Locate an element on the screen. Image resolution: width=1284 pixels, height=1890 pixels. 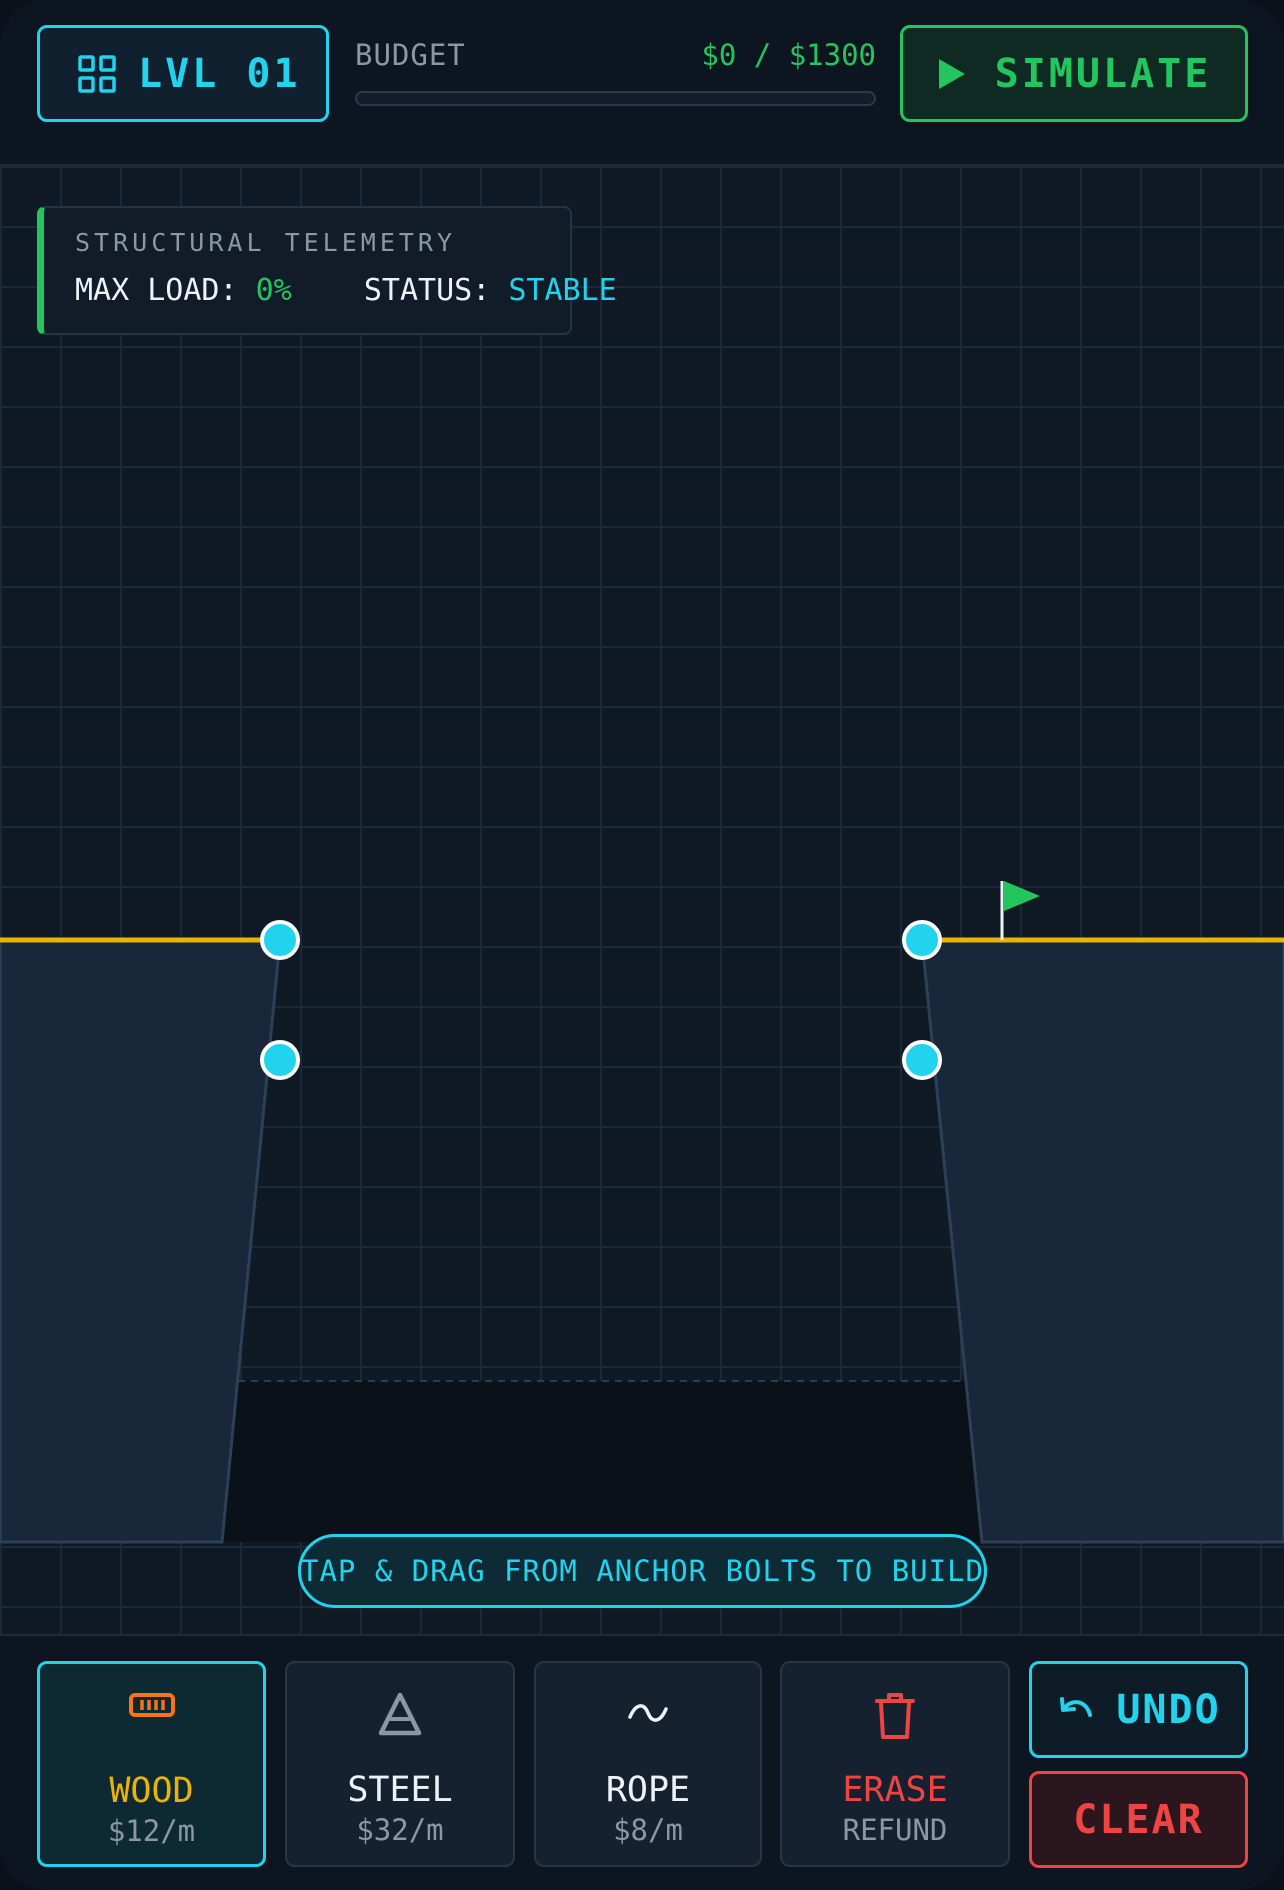
max-load-value: 0% is located at coordinates (273, 290).